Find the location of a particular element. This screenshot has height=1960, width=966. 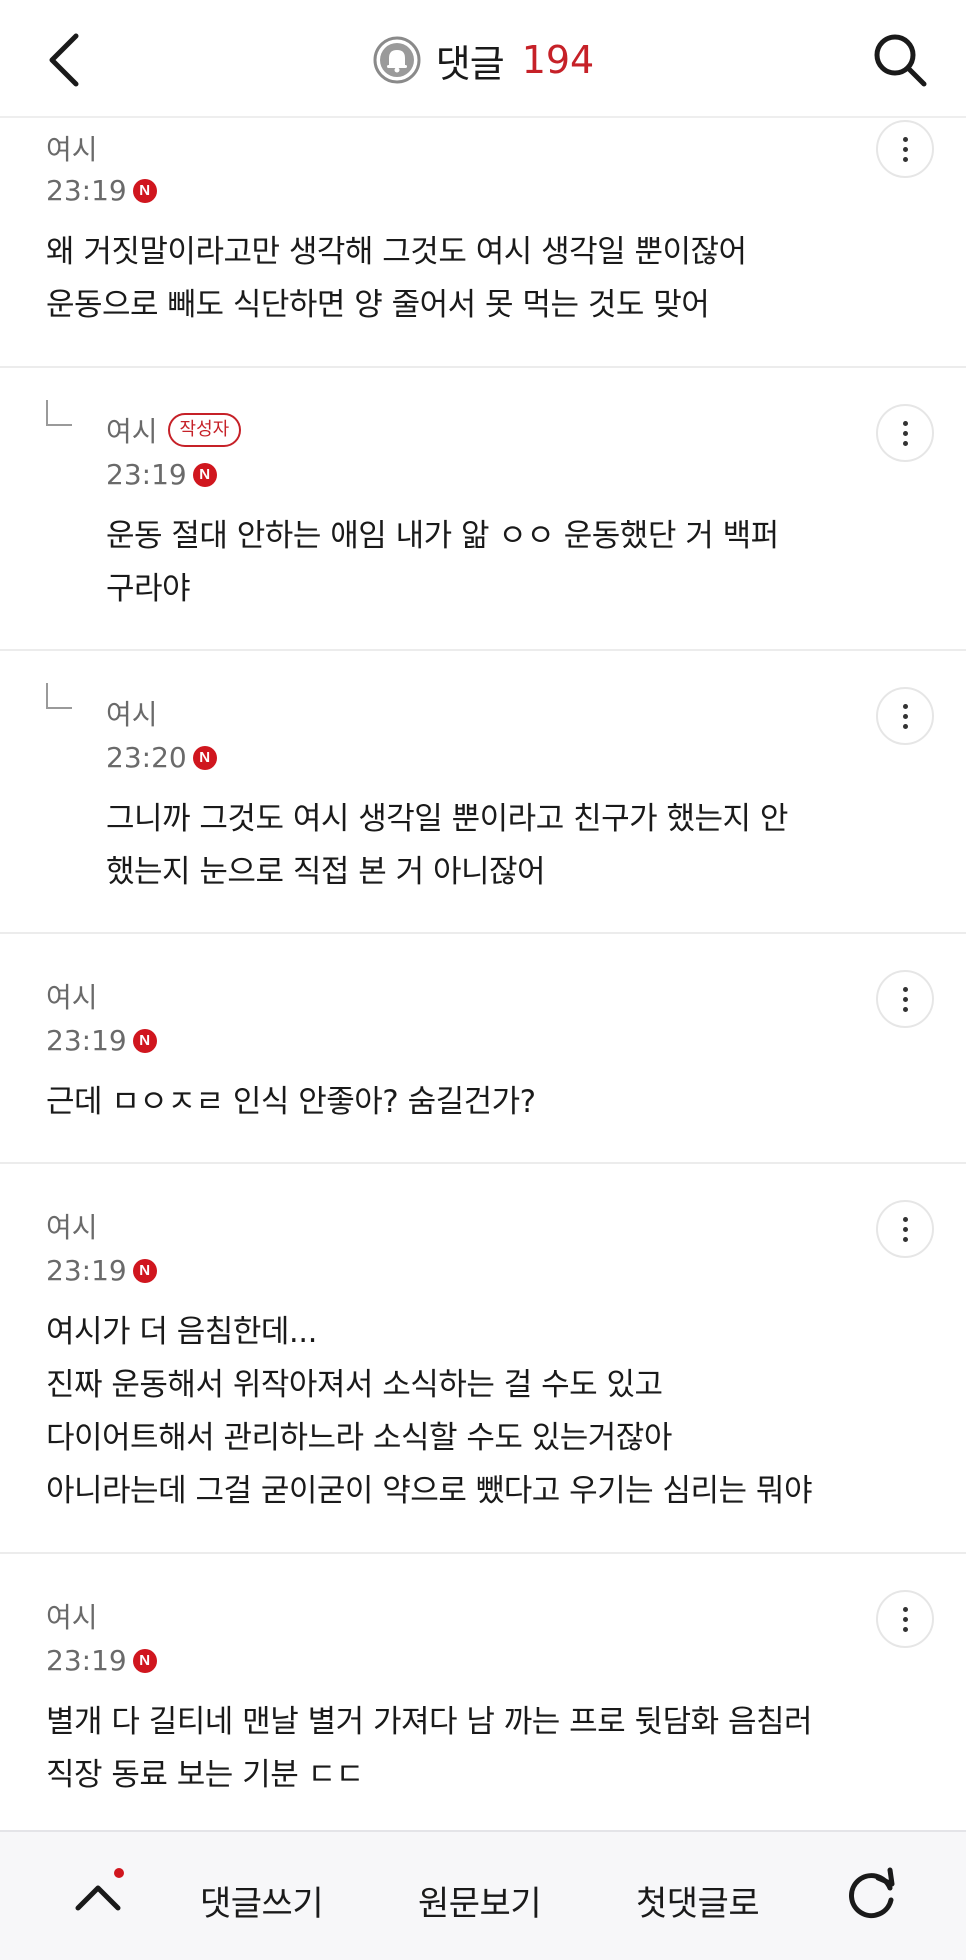

comment-line: 진짜 운동해서 위작아져서 소식하는 걸 수도 있고 is located at coordinates (354, 1385).